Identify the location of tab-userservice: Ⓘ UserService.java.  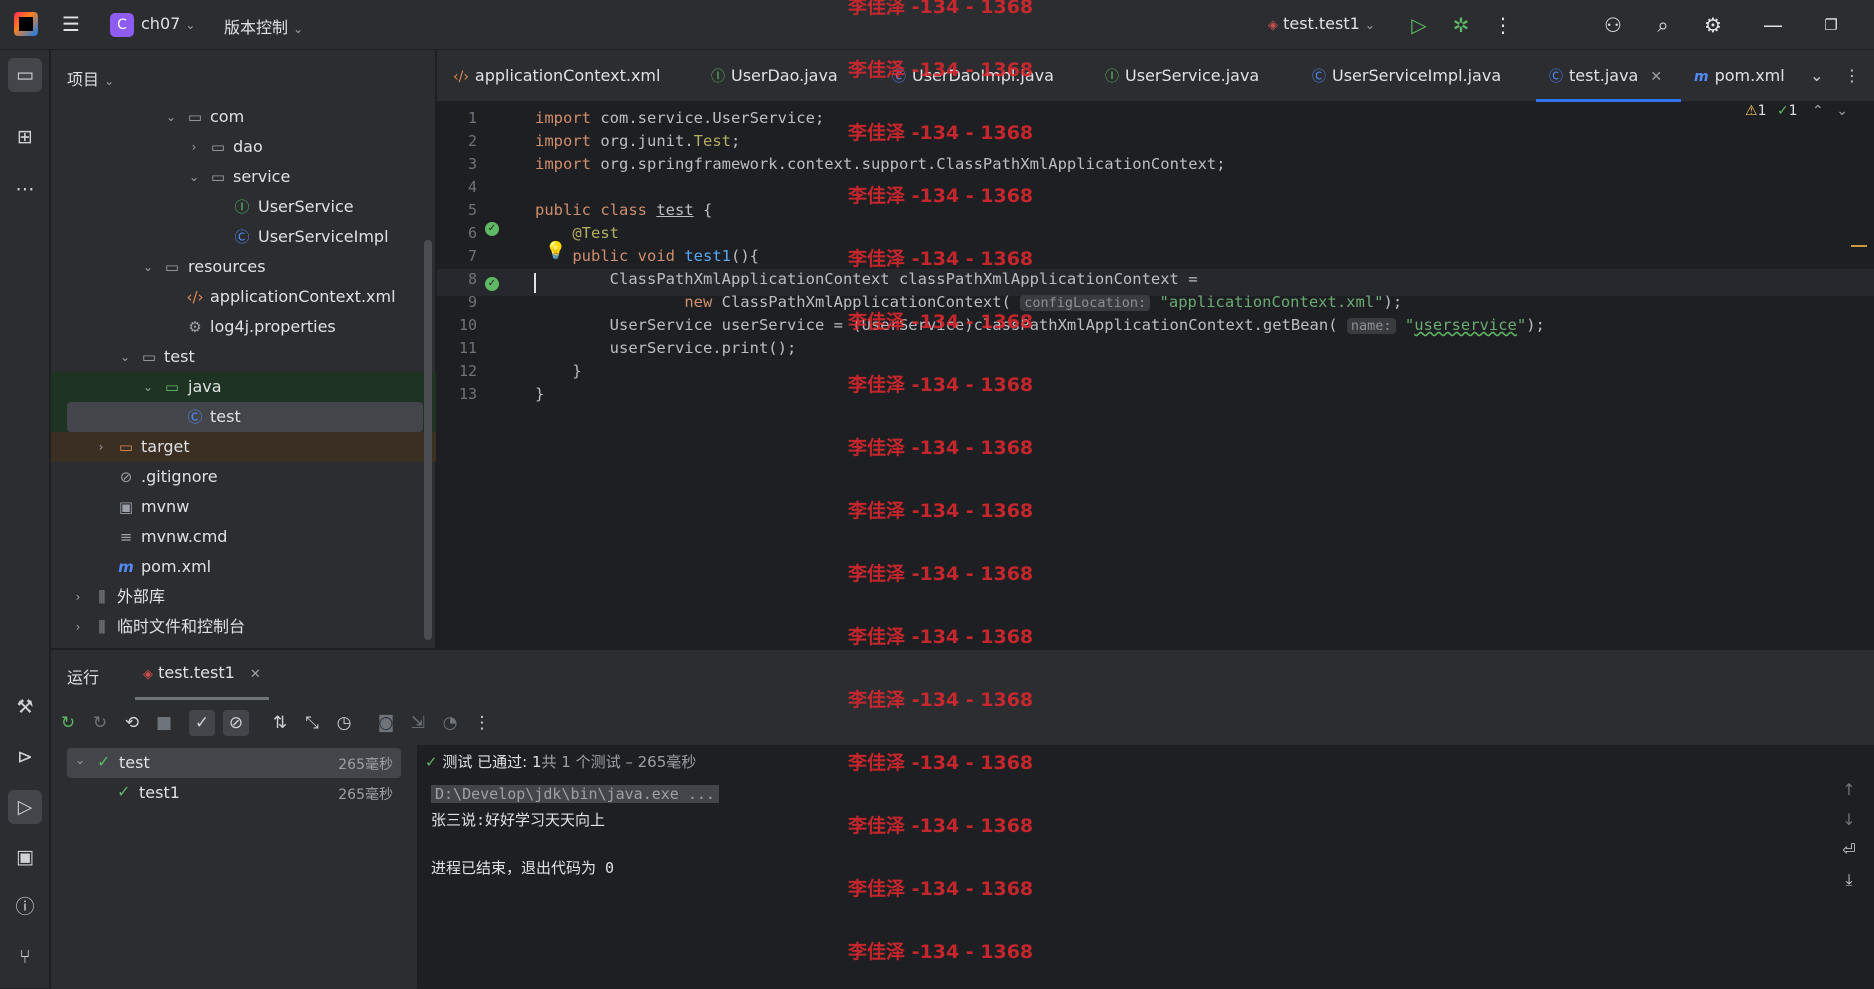
(1185, 76).